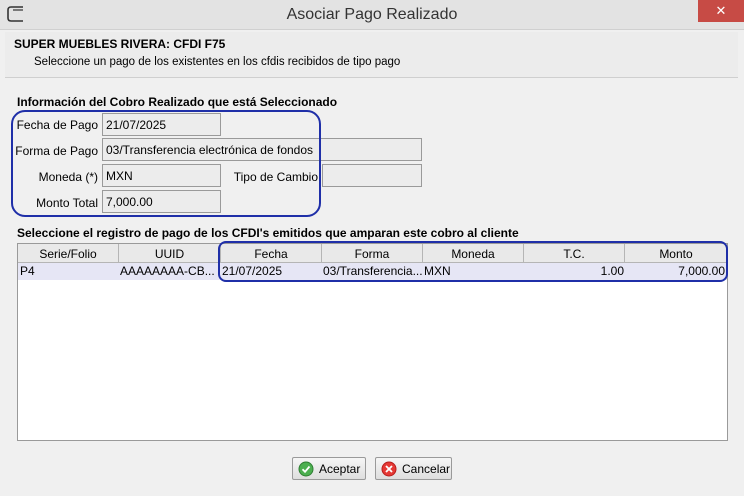  I want to click on close-icon: ✕, so click(721, 11).